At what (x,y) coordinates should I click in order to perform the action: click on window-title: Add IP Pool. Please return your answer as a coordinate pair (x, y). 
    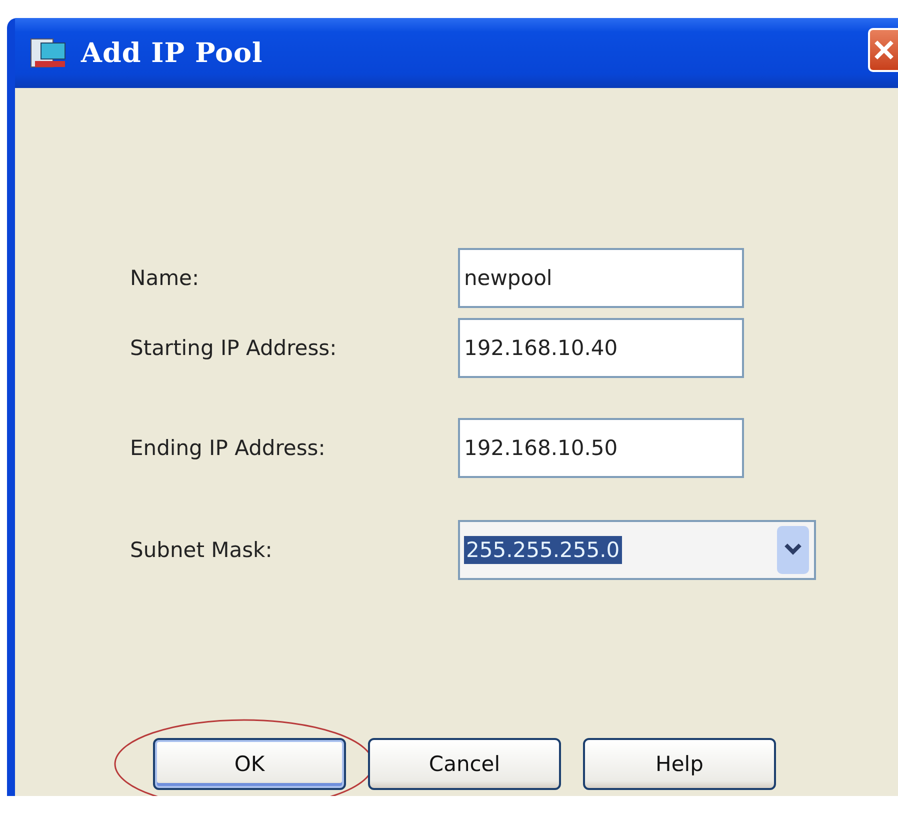
    Looking at the image, I should click on (172, 53).